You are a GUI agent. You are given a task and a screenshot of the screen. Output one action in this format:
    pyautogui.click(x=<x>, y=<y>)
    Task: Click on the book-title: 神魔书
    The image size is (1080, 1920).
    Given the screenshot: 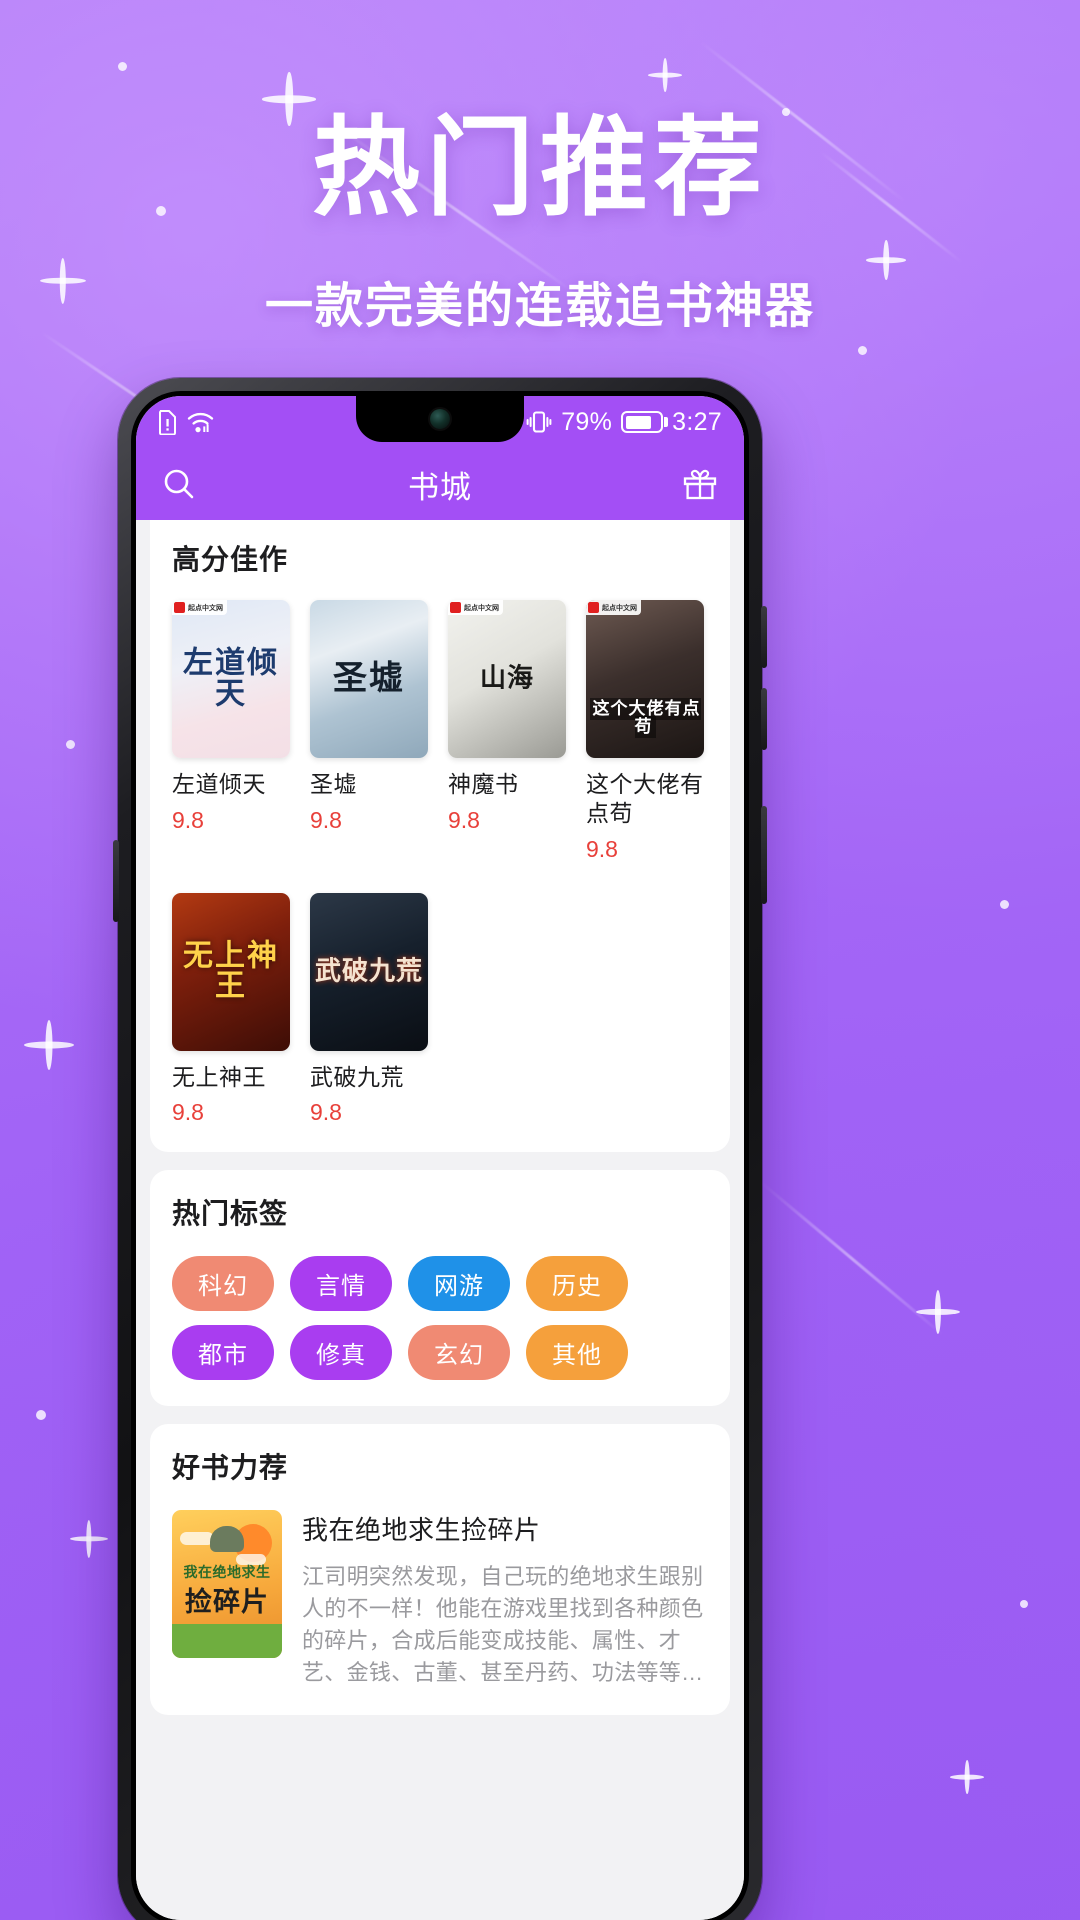 What is the action you would take?
    pyautogui.click(x=483, y=784)
    